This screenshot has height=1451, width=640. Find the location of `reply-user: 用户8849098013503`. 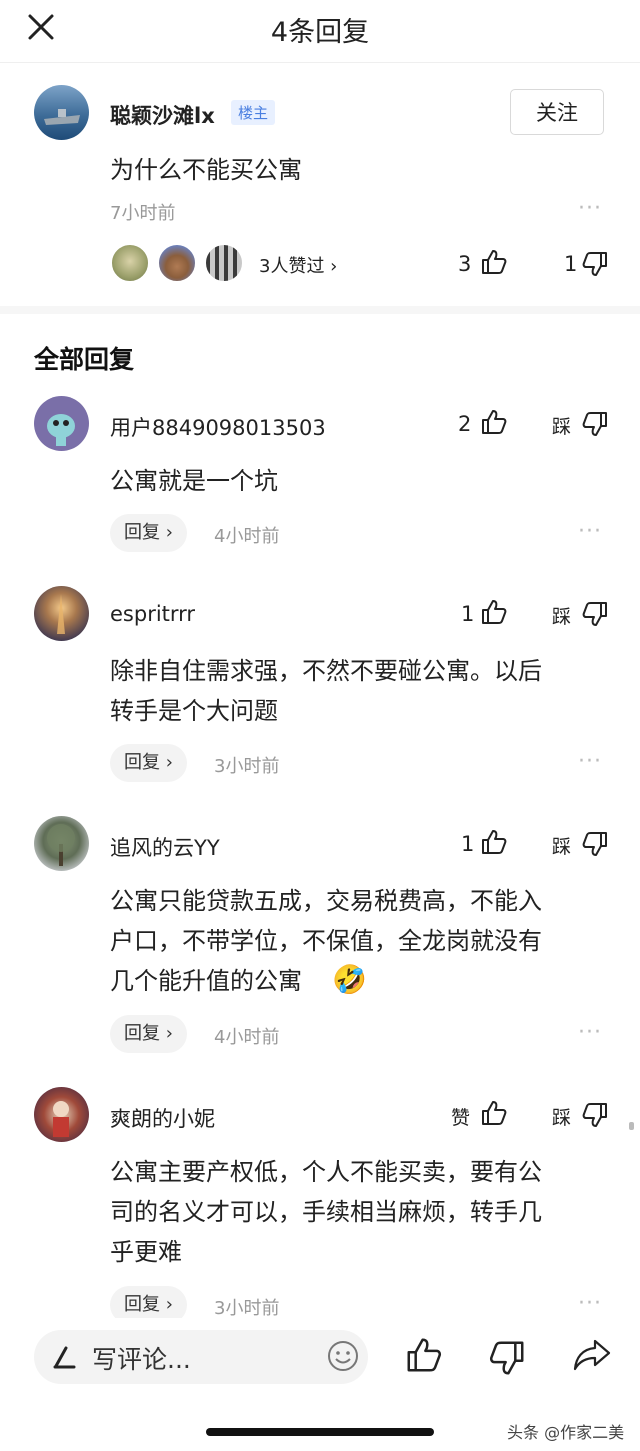

reply-user: 用户8849098013503 is located at coordinates (218, 427).